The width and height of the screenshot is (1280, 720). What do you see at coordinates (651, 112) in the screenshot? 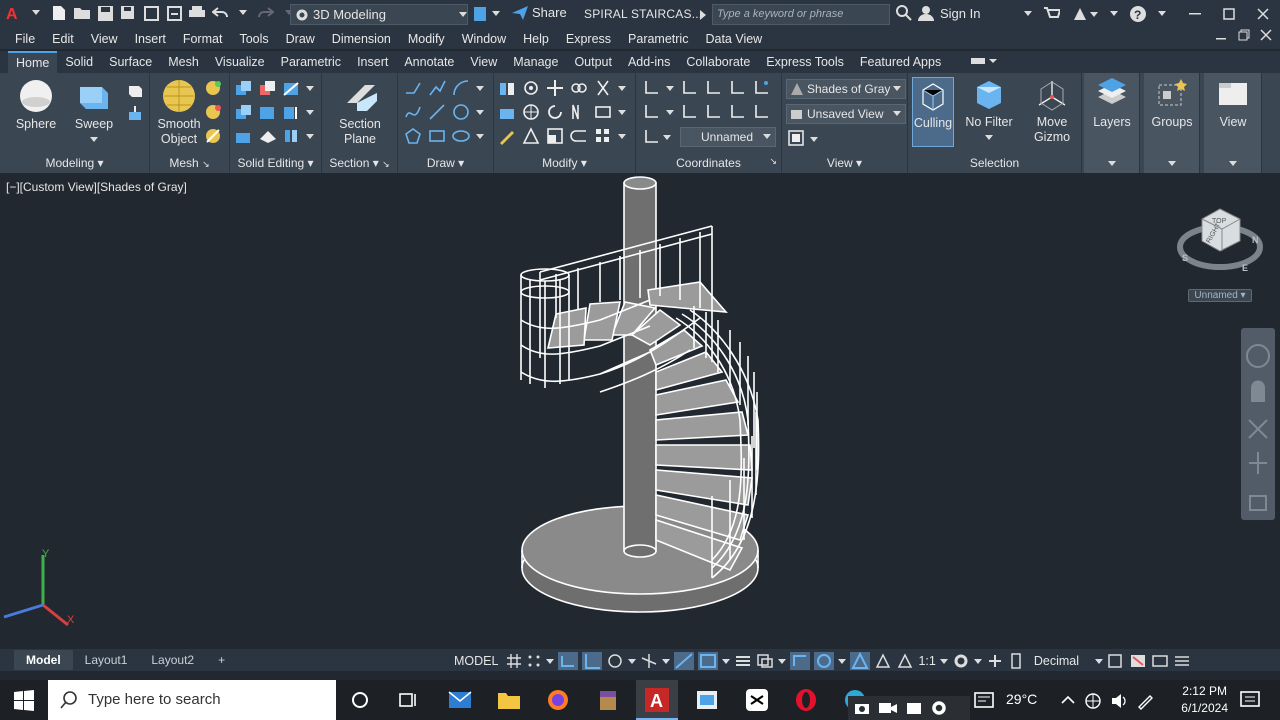
I see `ucs-view-icon` at bounding box center [651, 112].